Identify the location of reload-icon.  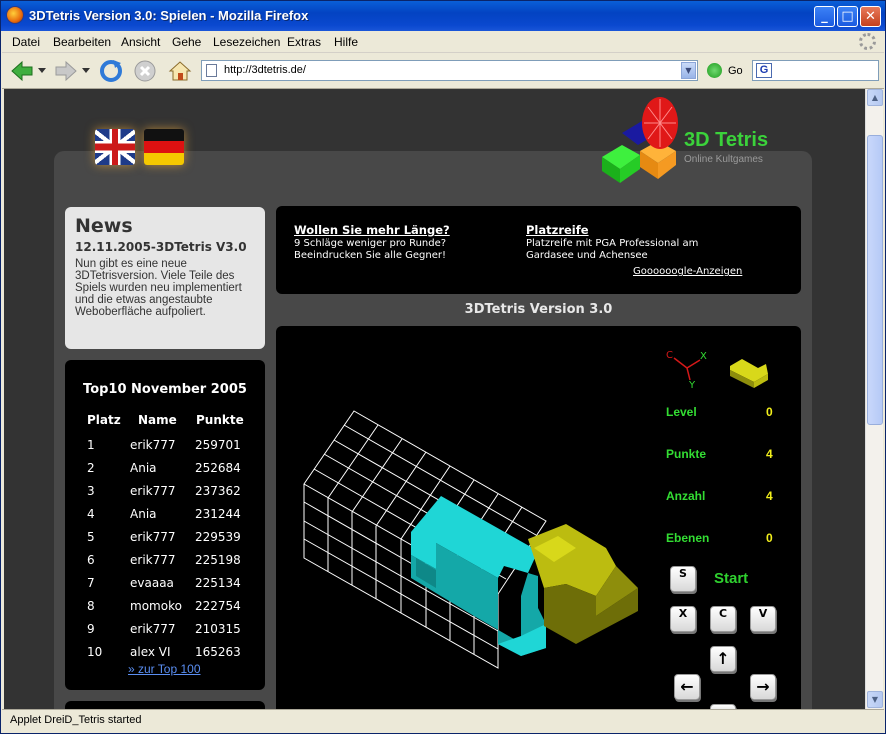
(111, 71).